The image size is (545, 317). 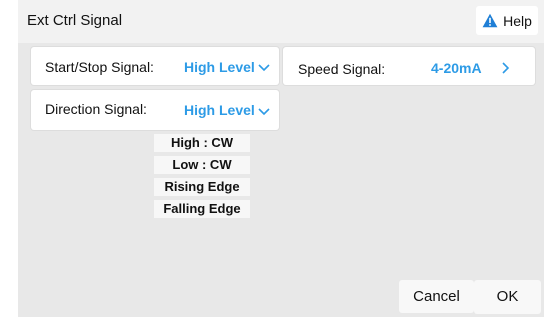 I want to click on direction-option-low-cw: Low : CW, so click(x=202, y=165).